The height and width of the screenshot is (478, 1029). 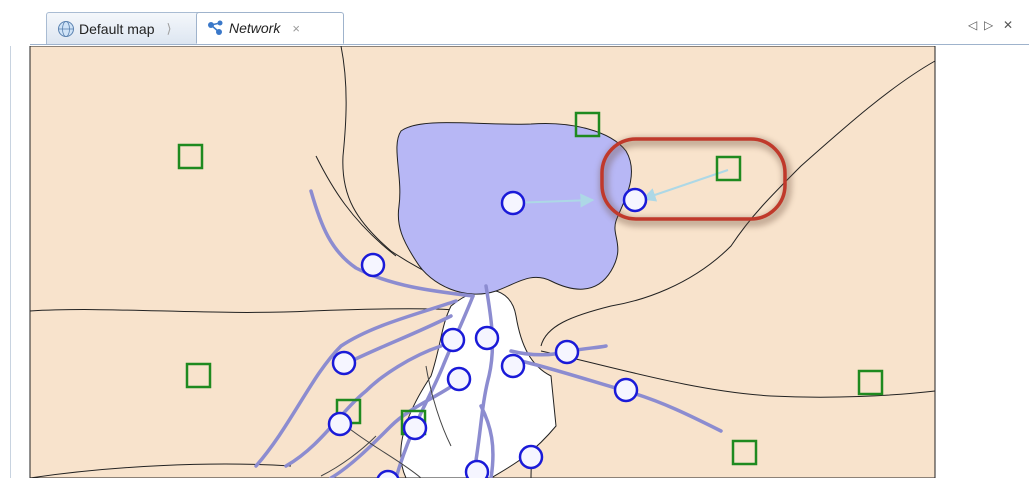 What do you see at coordinates (255, 28) in the screenshot?
I see `tab-network-label: Network` at bounding box center [255, 28].